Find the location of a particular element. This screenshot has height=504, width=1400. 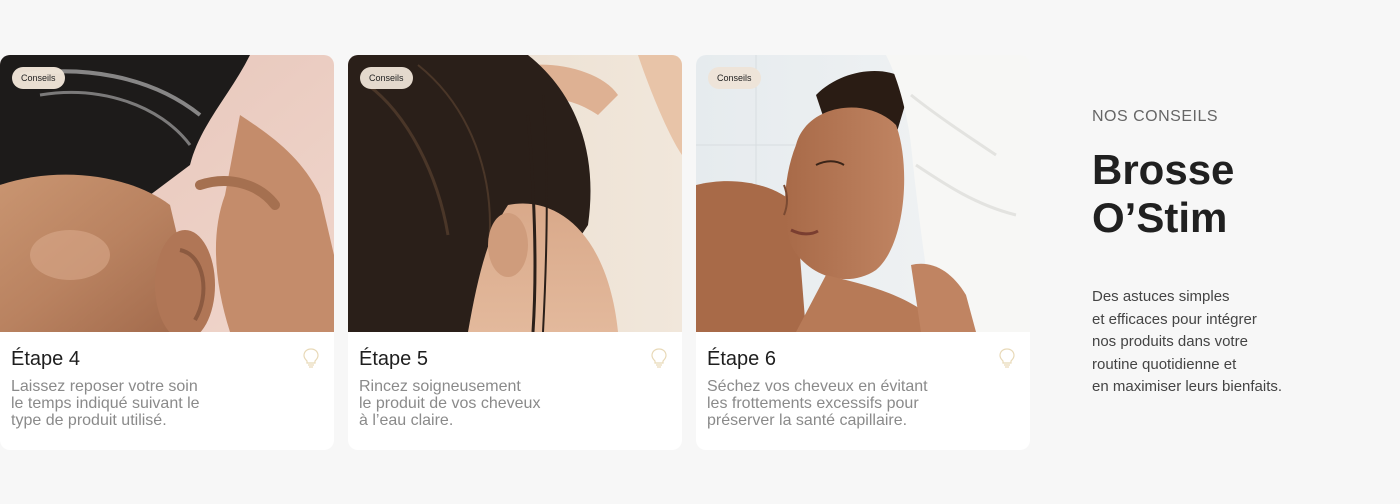

step-title: Étape 6 is located at coordinates (741, 359).